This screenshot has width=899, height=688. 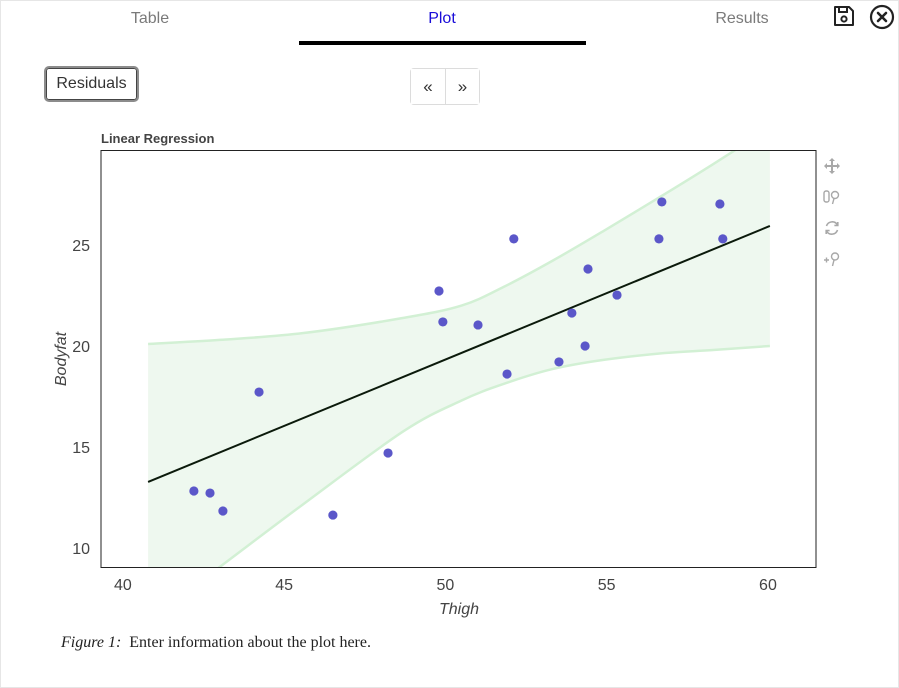 I want to click on y-tick-label: 10, so click(x=81, y=549).